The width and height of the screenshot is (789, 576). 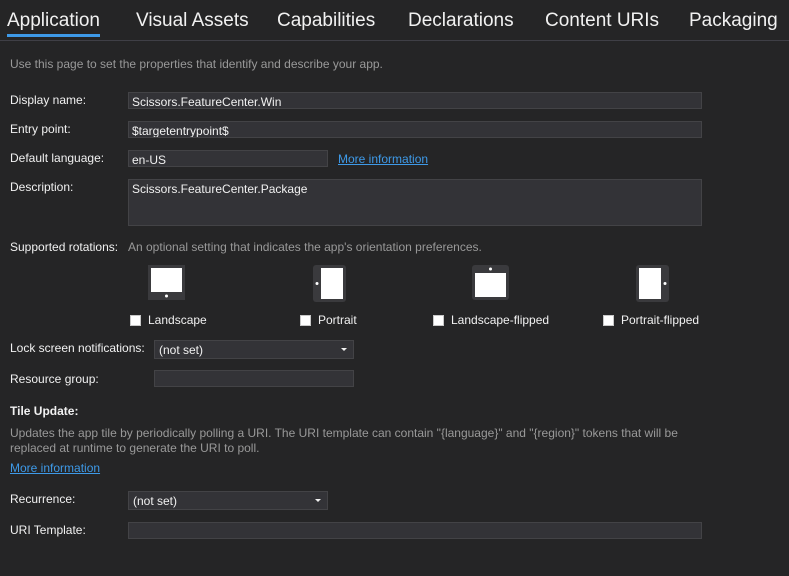 I want to click on tile-update-more-info-link: More information, so click(x=55, y=468).